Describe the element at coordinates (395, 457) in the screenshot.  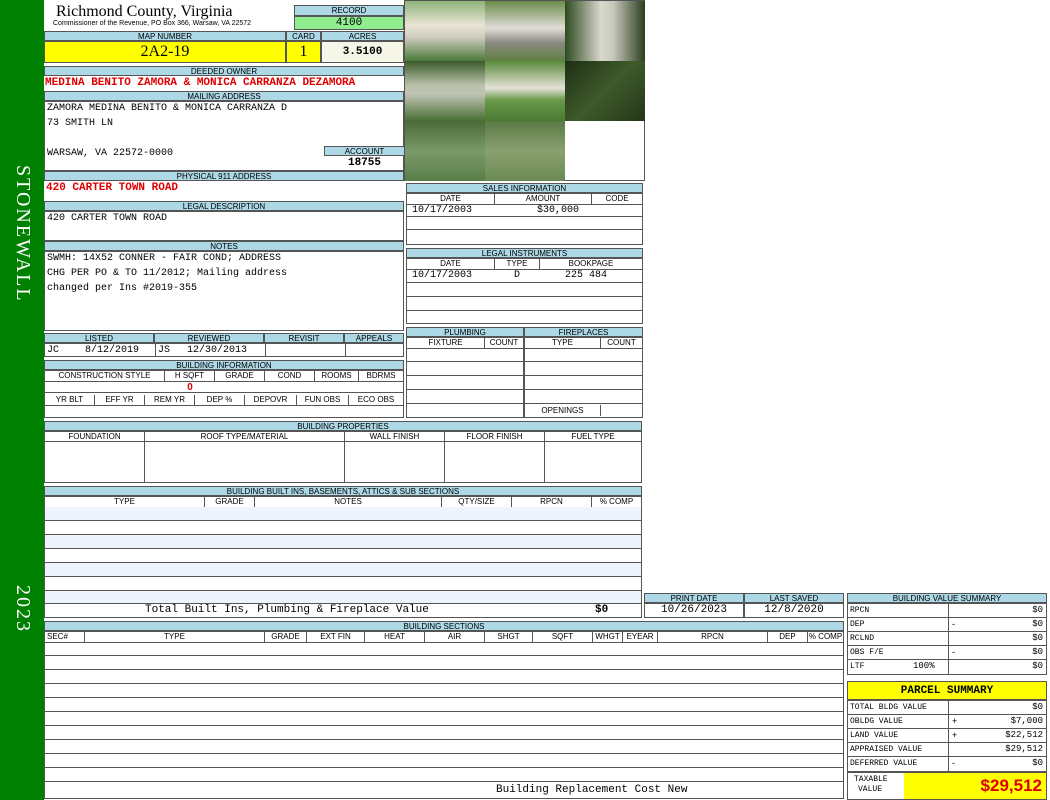
I see `wall-finish-header: WALL FINISH` at that location.